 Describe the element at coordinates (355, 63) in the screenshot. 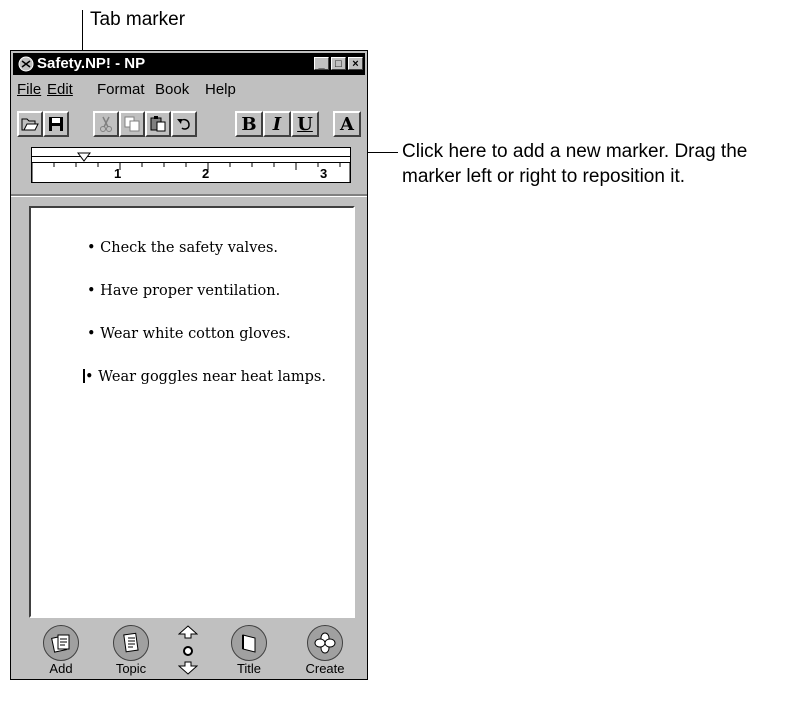

I see `close-button: ×` at that location.